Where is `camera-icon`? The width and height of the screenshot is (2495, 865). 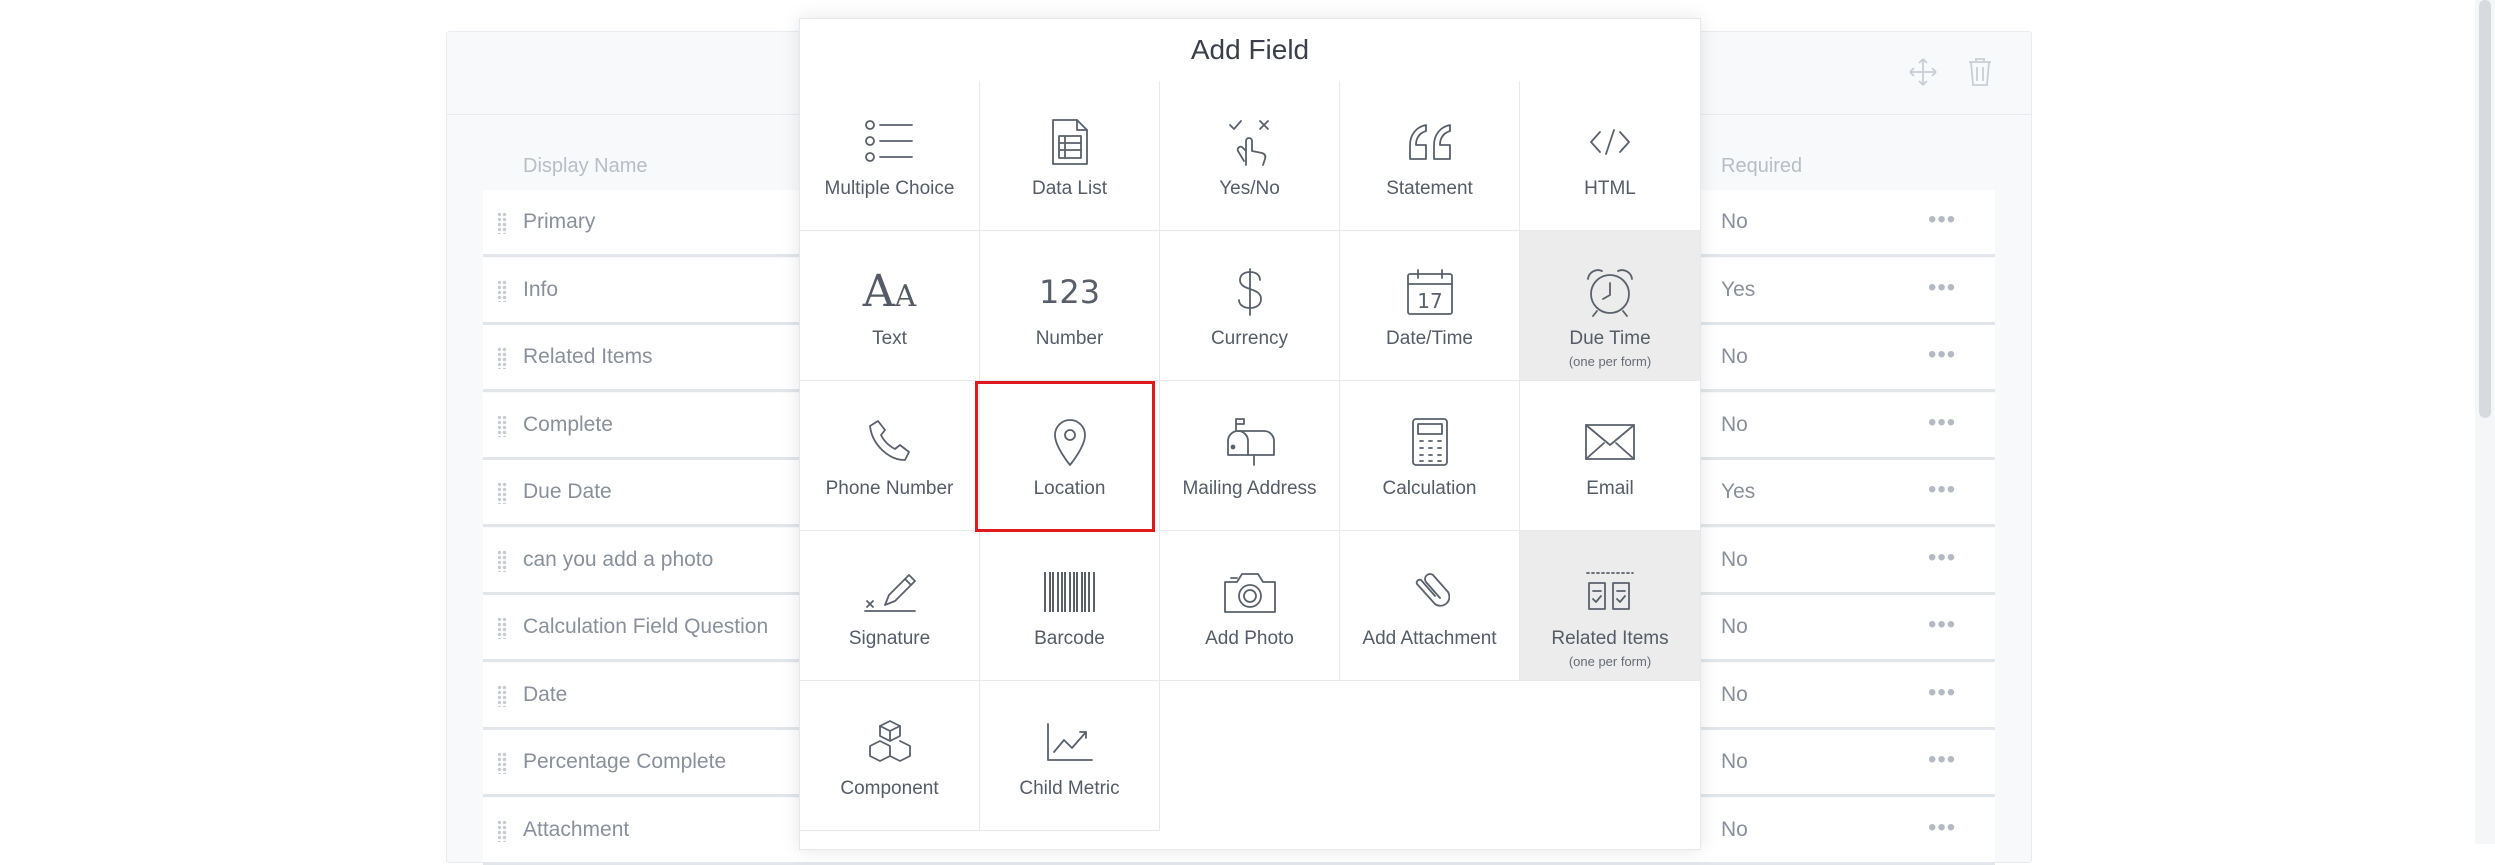
camera-icon is located at coordinates (1250, 592).